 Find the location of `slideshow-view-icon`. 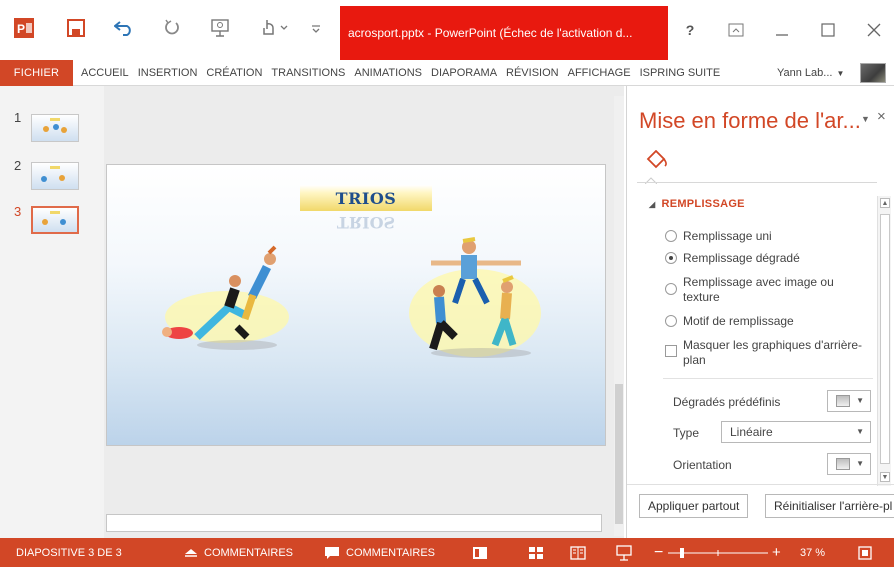

slideshow-view-icon is located at coordinates (624, 552).